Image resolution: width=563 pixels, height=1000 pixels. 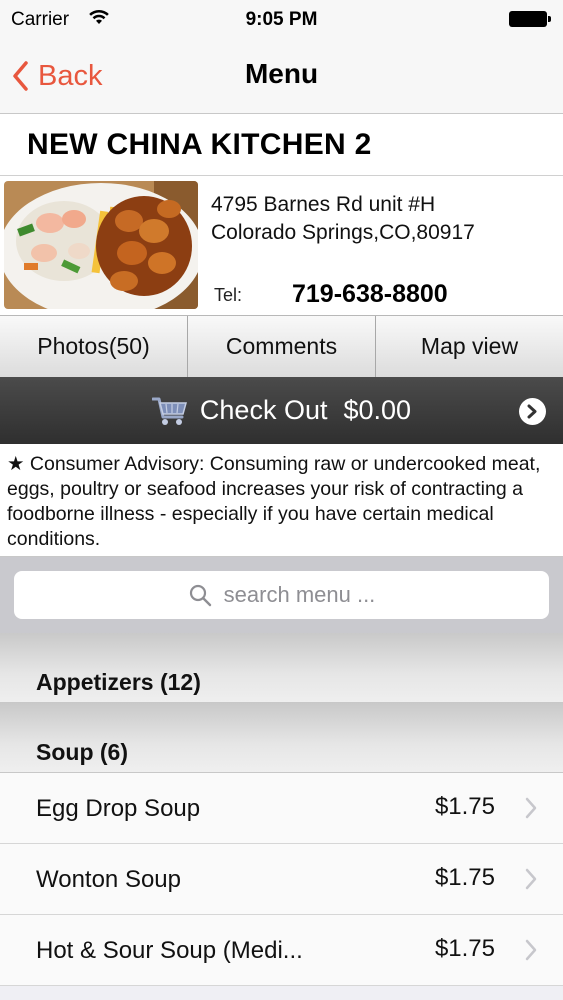 I want to click on checkout-label: Check Out, so click(x=263, y=410).